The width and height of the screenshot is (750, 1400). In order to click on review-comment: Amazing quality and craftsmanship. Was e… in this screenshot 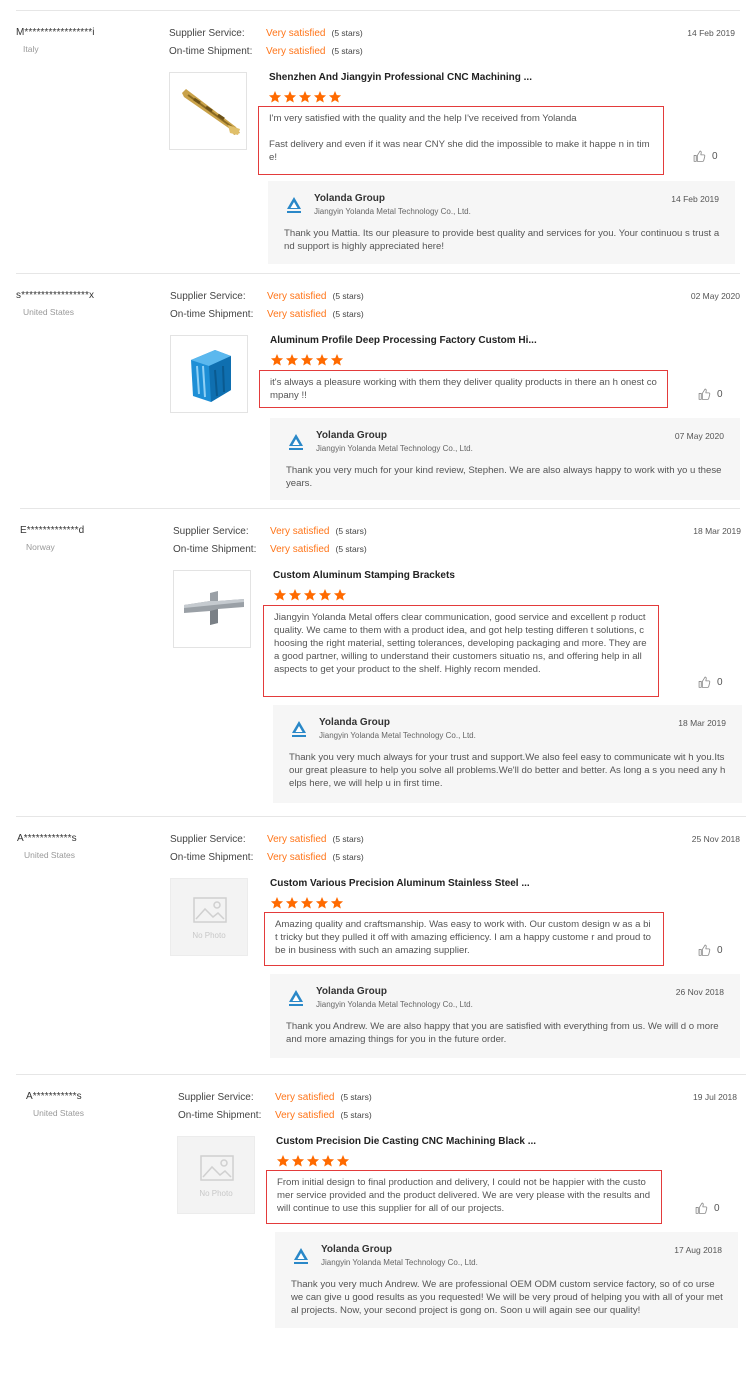, I will do `click(464, 939)`.